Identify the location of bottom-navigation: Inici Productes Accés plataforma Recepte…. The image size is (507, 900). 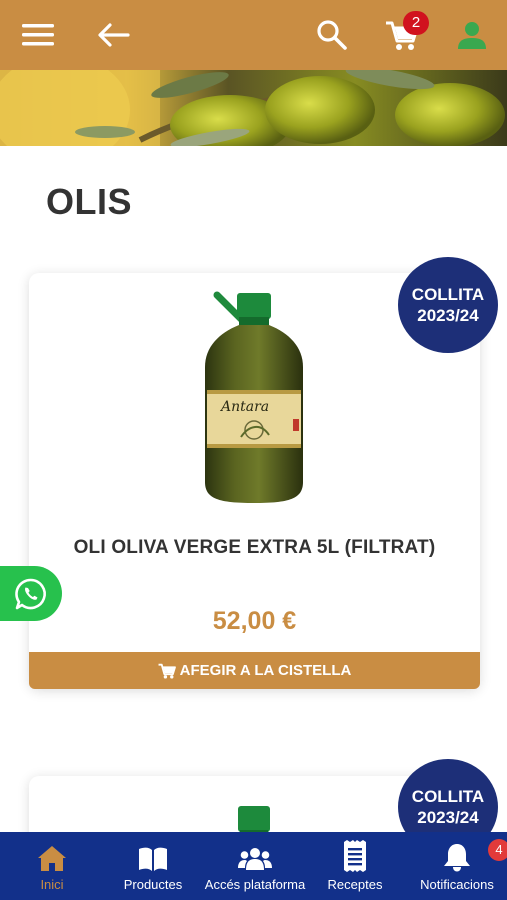
(253, 866).